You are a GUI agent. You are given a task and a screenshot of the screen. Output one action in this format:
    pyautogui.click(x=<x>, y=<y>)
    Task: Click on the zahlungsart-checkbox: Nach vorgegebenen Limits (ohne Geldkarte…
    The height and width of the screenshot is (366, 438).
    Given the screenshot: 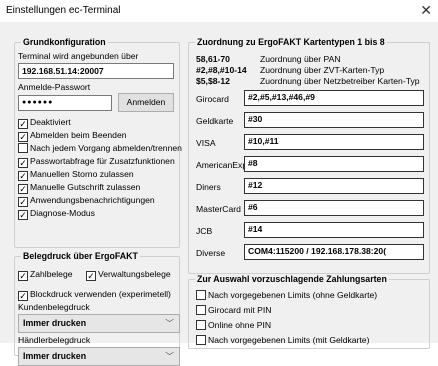 What is the action you would take?
    pyautogui.click(x=286, y=295)
    